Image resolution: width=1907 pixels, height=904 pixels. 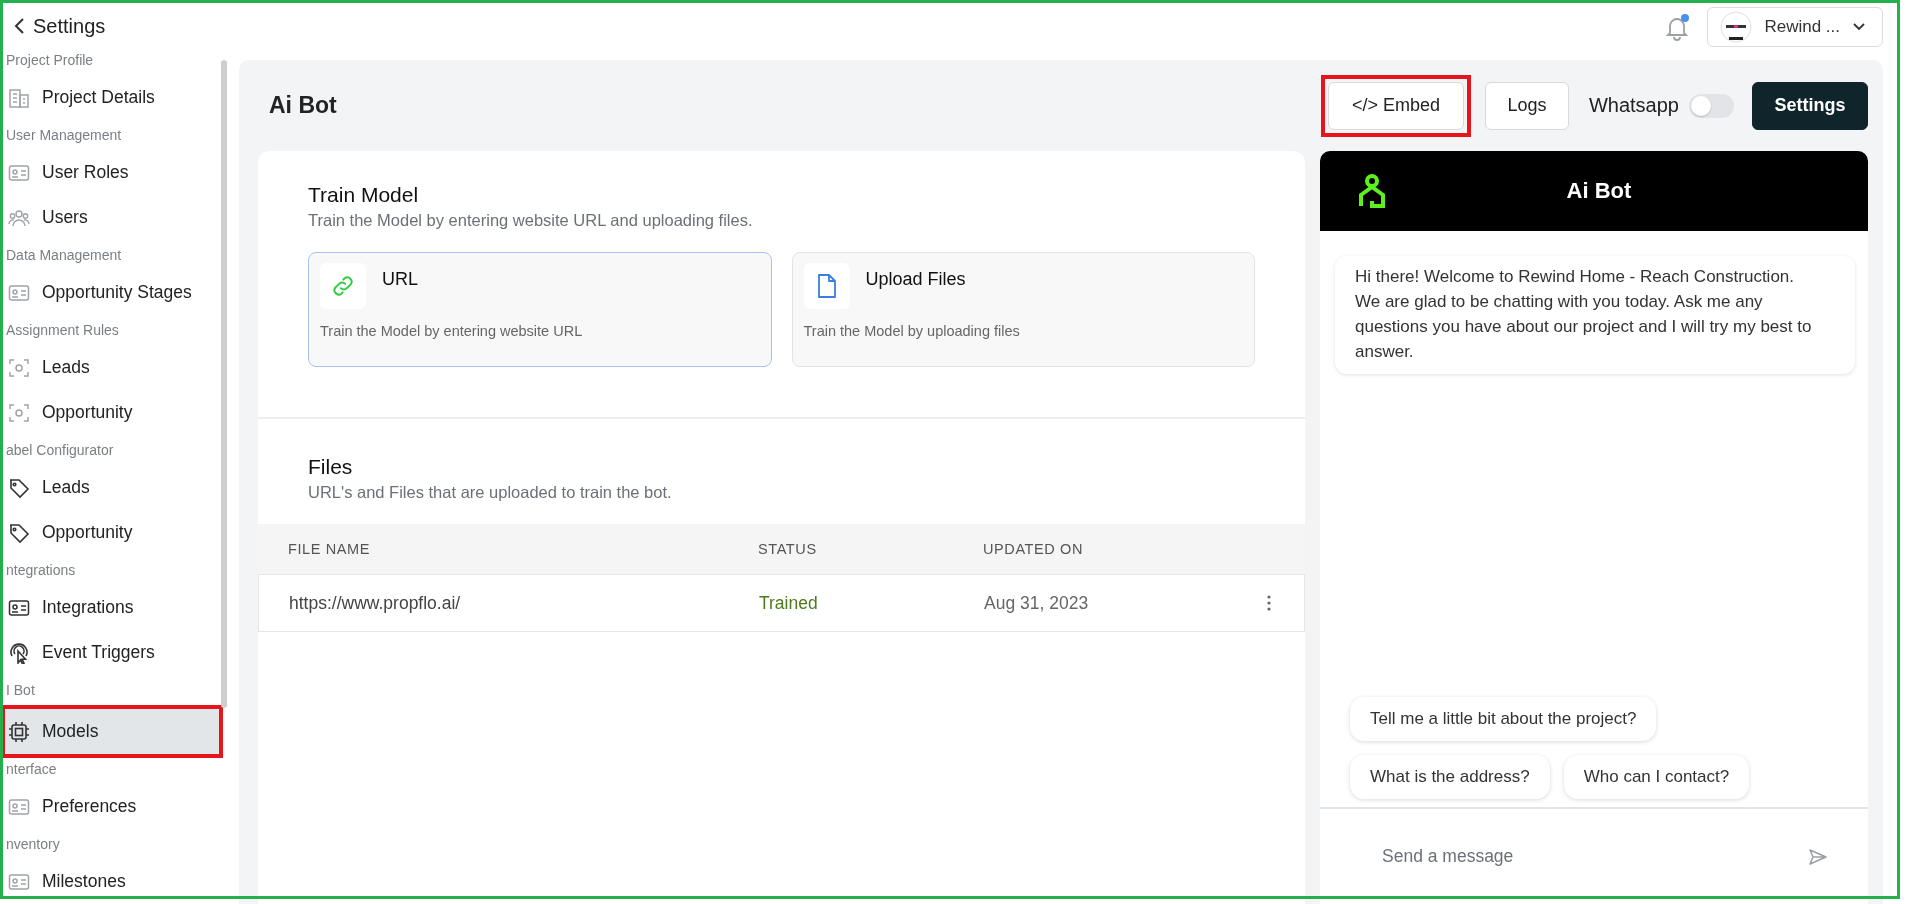 I want to click on suggestion-chip: Who can I contact?, so click(x=1656, y=777).